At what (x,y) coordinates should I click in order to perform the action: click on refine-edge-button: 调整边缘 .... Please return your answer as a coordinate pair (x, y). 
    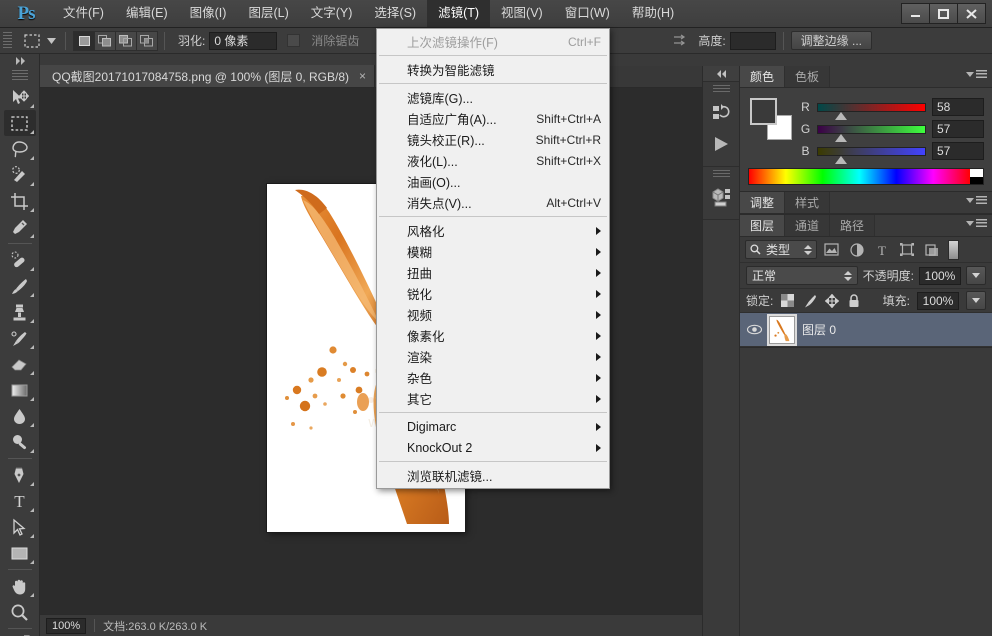
    Looking at the image, I should click on (831, 40).